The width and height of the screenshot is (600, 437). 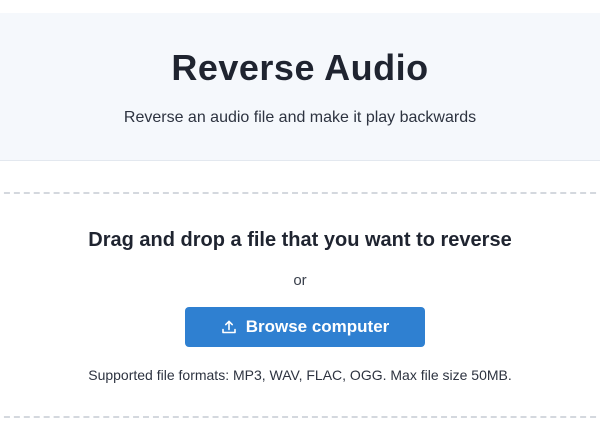 I want to click on browse-computer-button: Browse computer, so click(x=305, y=327).